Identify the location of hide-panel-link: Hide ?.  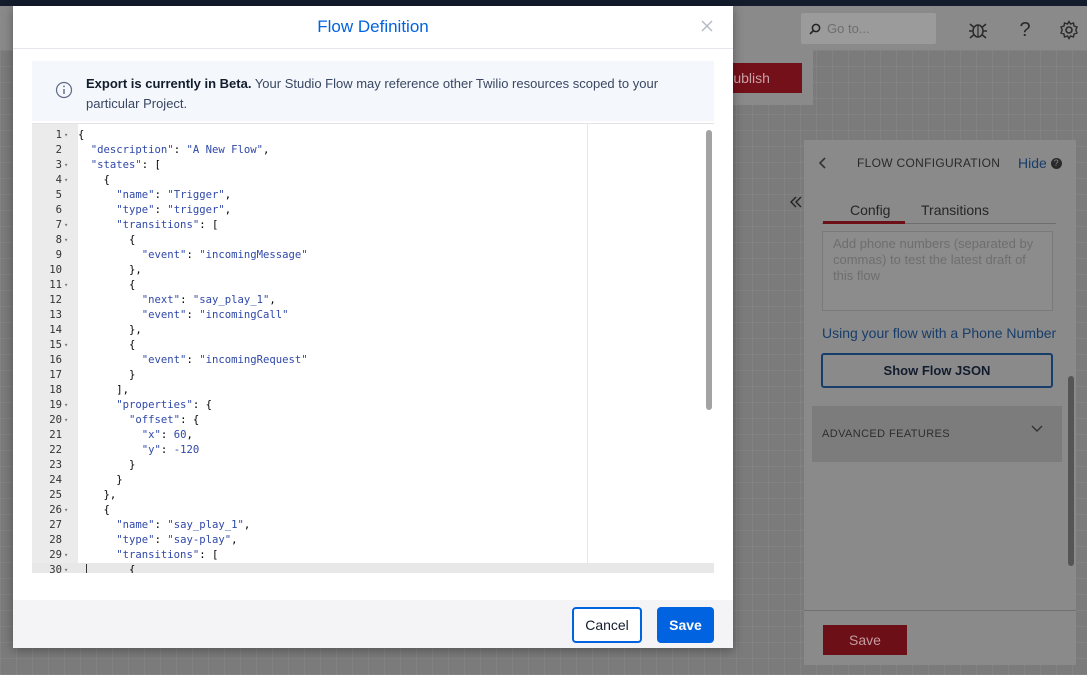
(1040, 163).